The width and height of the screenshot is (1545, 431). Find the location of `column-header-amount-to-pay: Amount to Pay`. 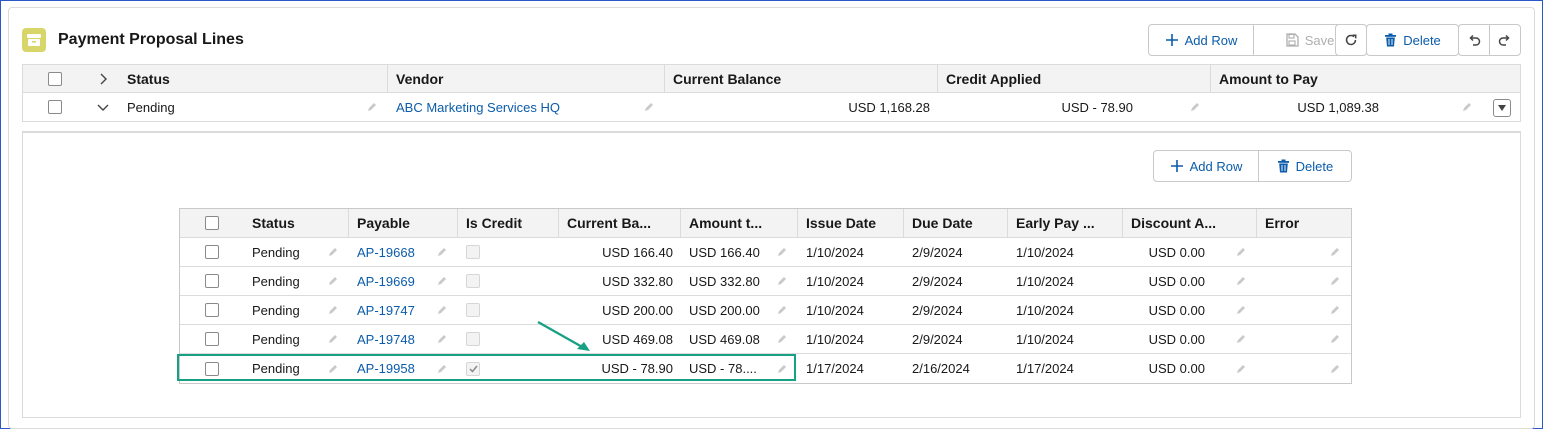

column-header-amount-to-pay: Amount to Pay is located at coordinates (1347, 78).